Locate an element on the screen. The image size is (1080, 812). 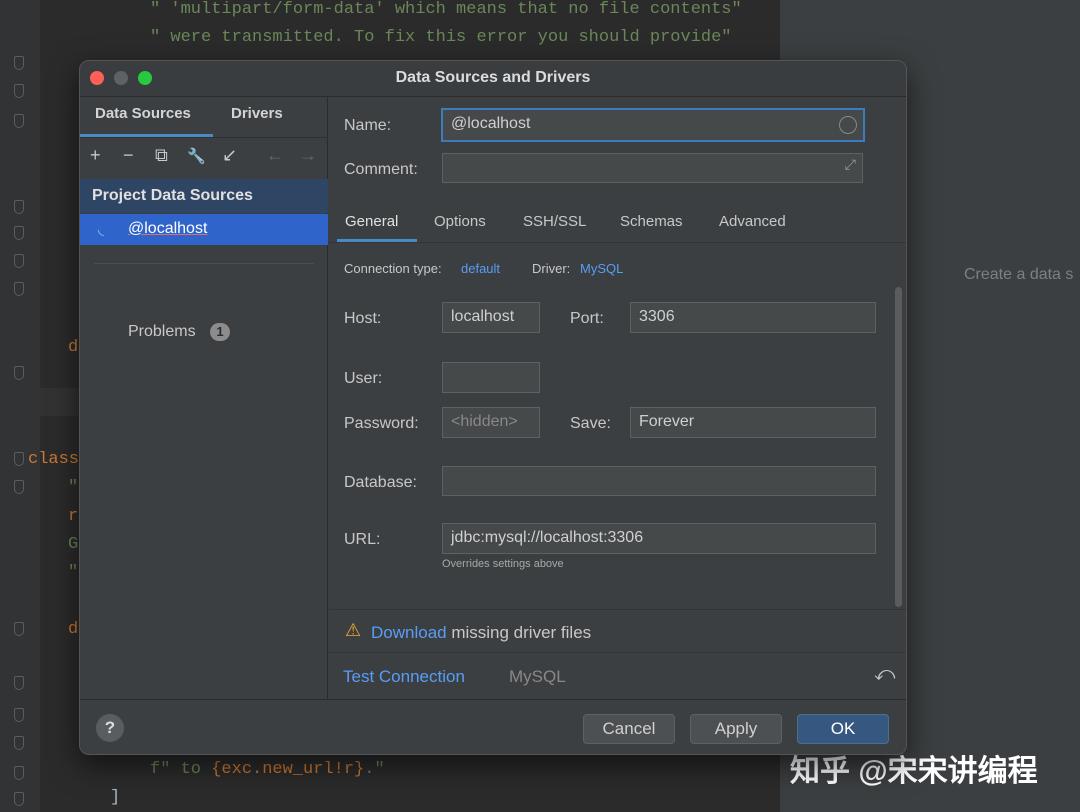
revert-icon: ⤺ is located at coordinates (884, 674).